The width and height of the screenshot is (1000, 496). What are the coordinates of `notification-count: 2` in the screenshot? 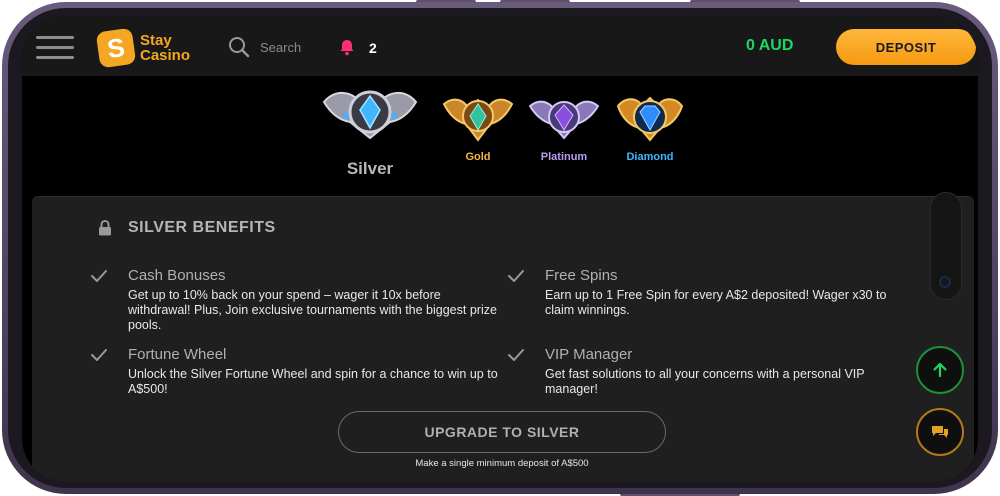 It's located at (373, 48).